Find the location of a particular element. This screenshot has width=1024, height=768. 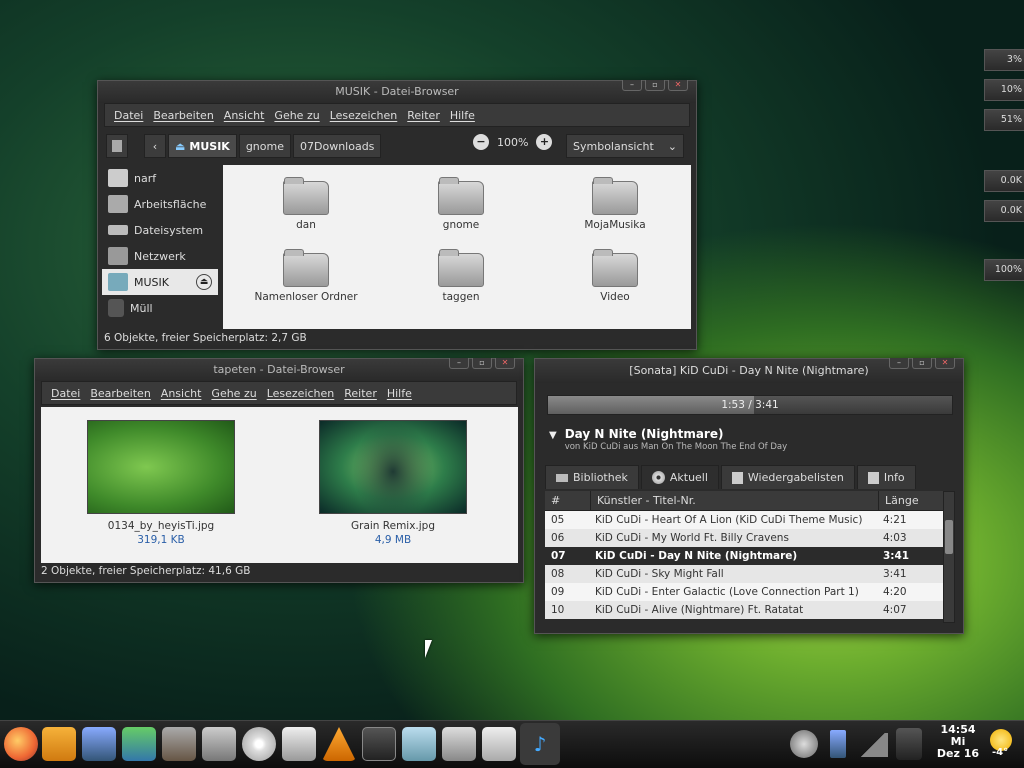

table-row-current: 07 KiD CuDi - Day N Nite (Nightmare) 3:41 is located at coordinates (745, 556).